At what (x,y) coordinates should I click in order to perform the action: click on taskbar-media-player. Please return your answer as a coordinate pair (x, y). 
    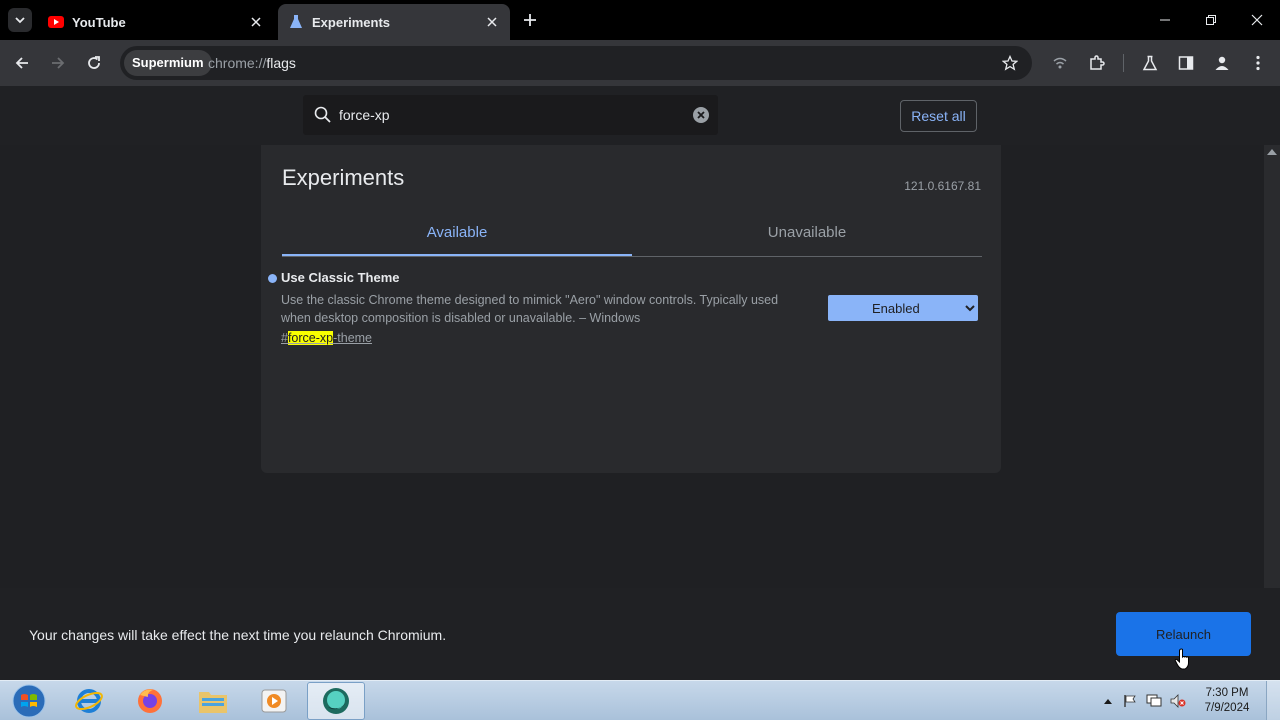
    Looking at the image, I should click on (274, 701).